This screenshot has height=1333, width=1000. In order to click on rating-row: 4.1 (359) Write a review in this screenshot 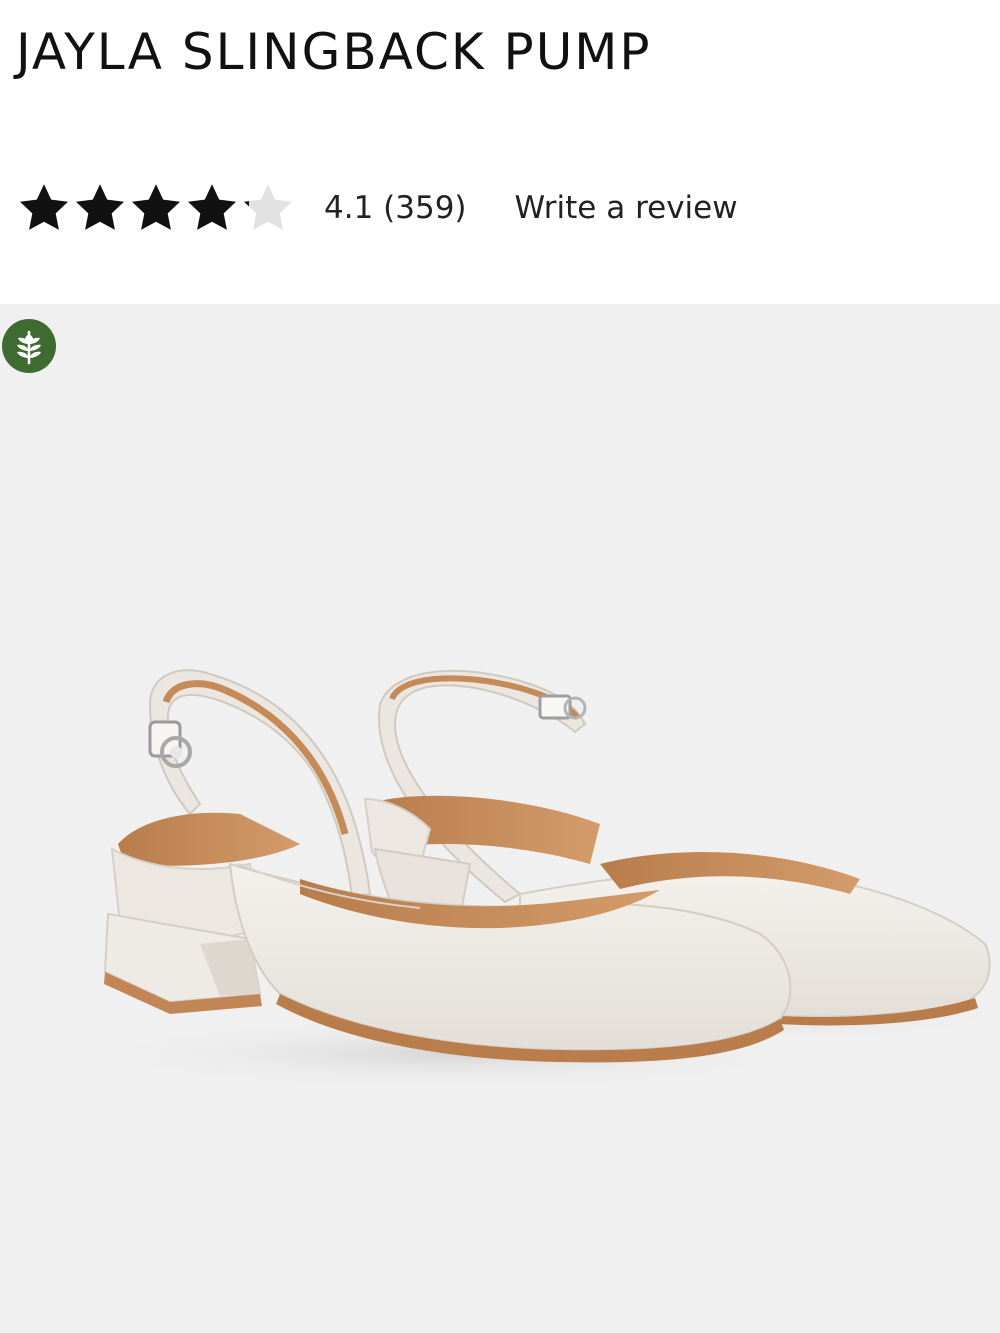, I will do `click(377, 208)`.